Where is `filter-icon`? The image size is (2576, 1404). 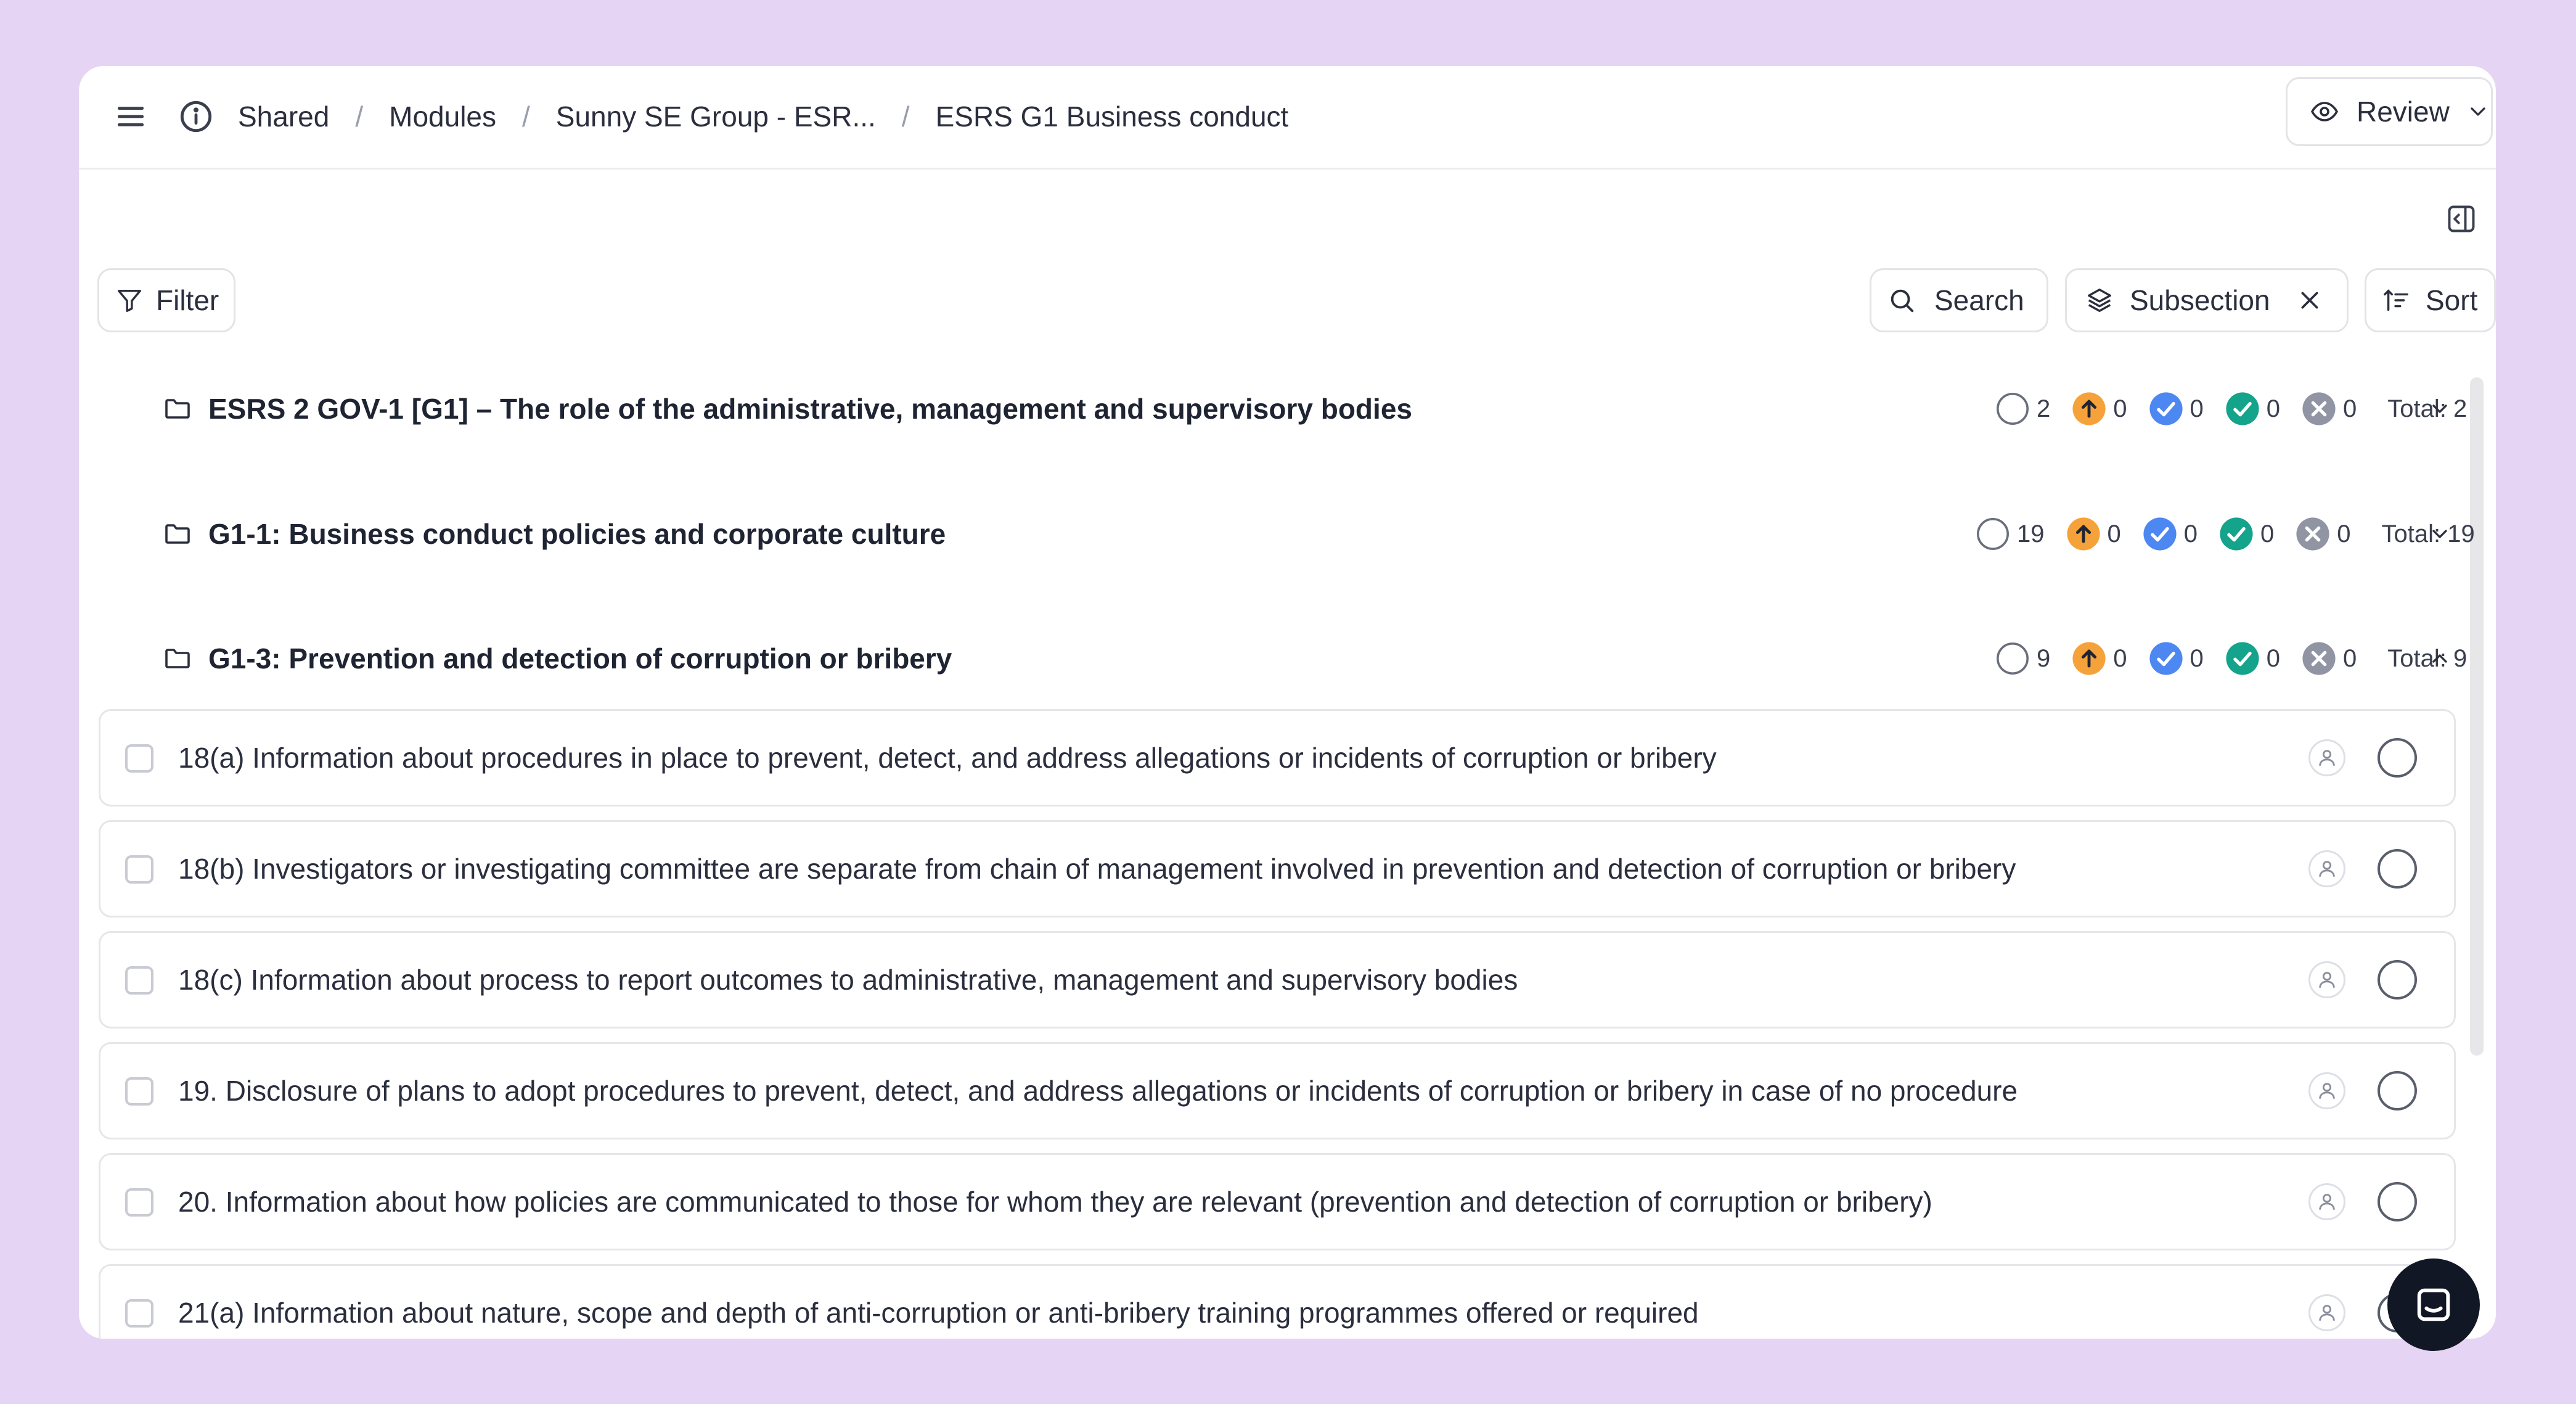 filter-icon is located at coordinates (129, 300).